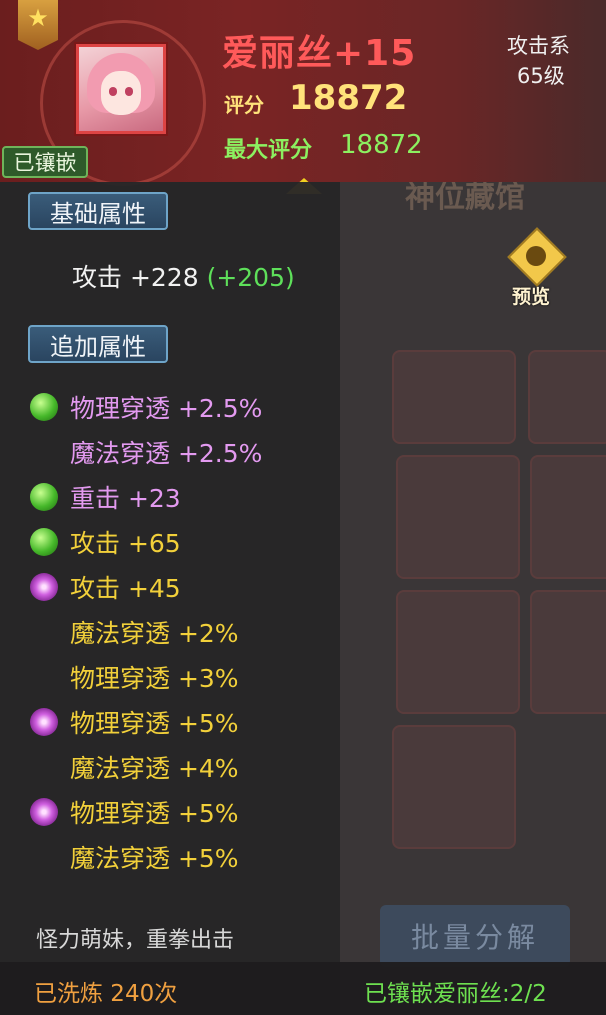 The height and width of the screenshot is (1015, 606). What do you see at coordinates (121, 89) in the screenshot?
I see `character-portrait` at bounding box center [121, 89].